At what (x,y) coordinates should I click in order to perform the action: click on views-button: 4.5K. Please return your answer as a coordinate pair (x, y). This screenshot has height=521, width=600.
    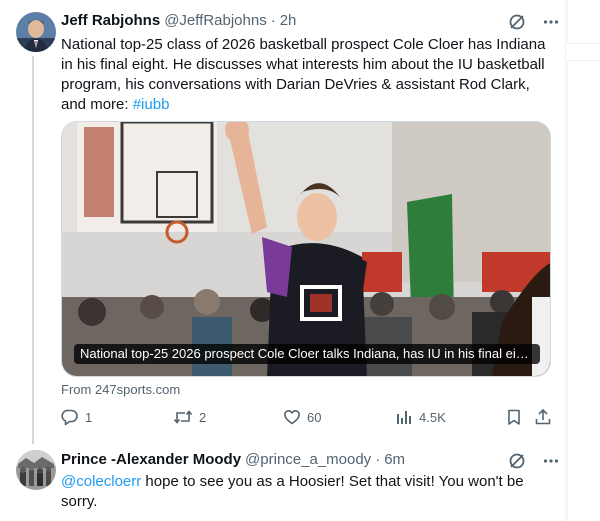
    Looking at the image, I should click on (420, 417).